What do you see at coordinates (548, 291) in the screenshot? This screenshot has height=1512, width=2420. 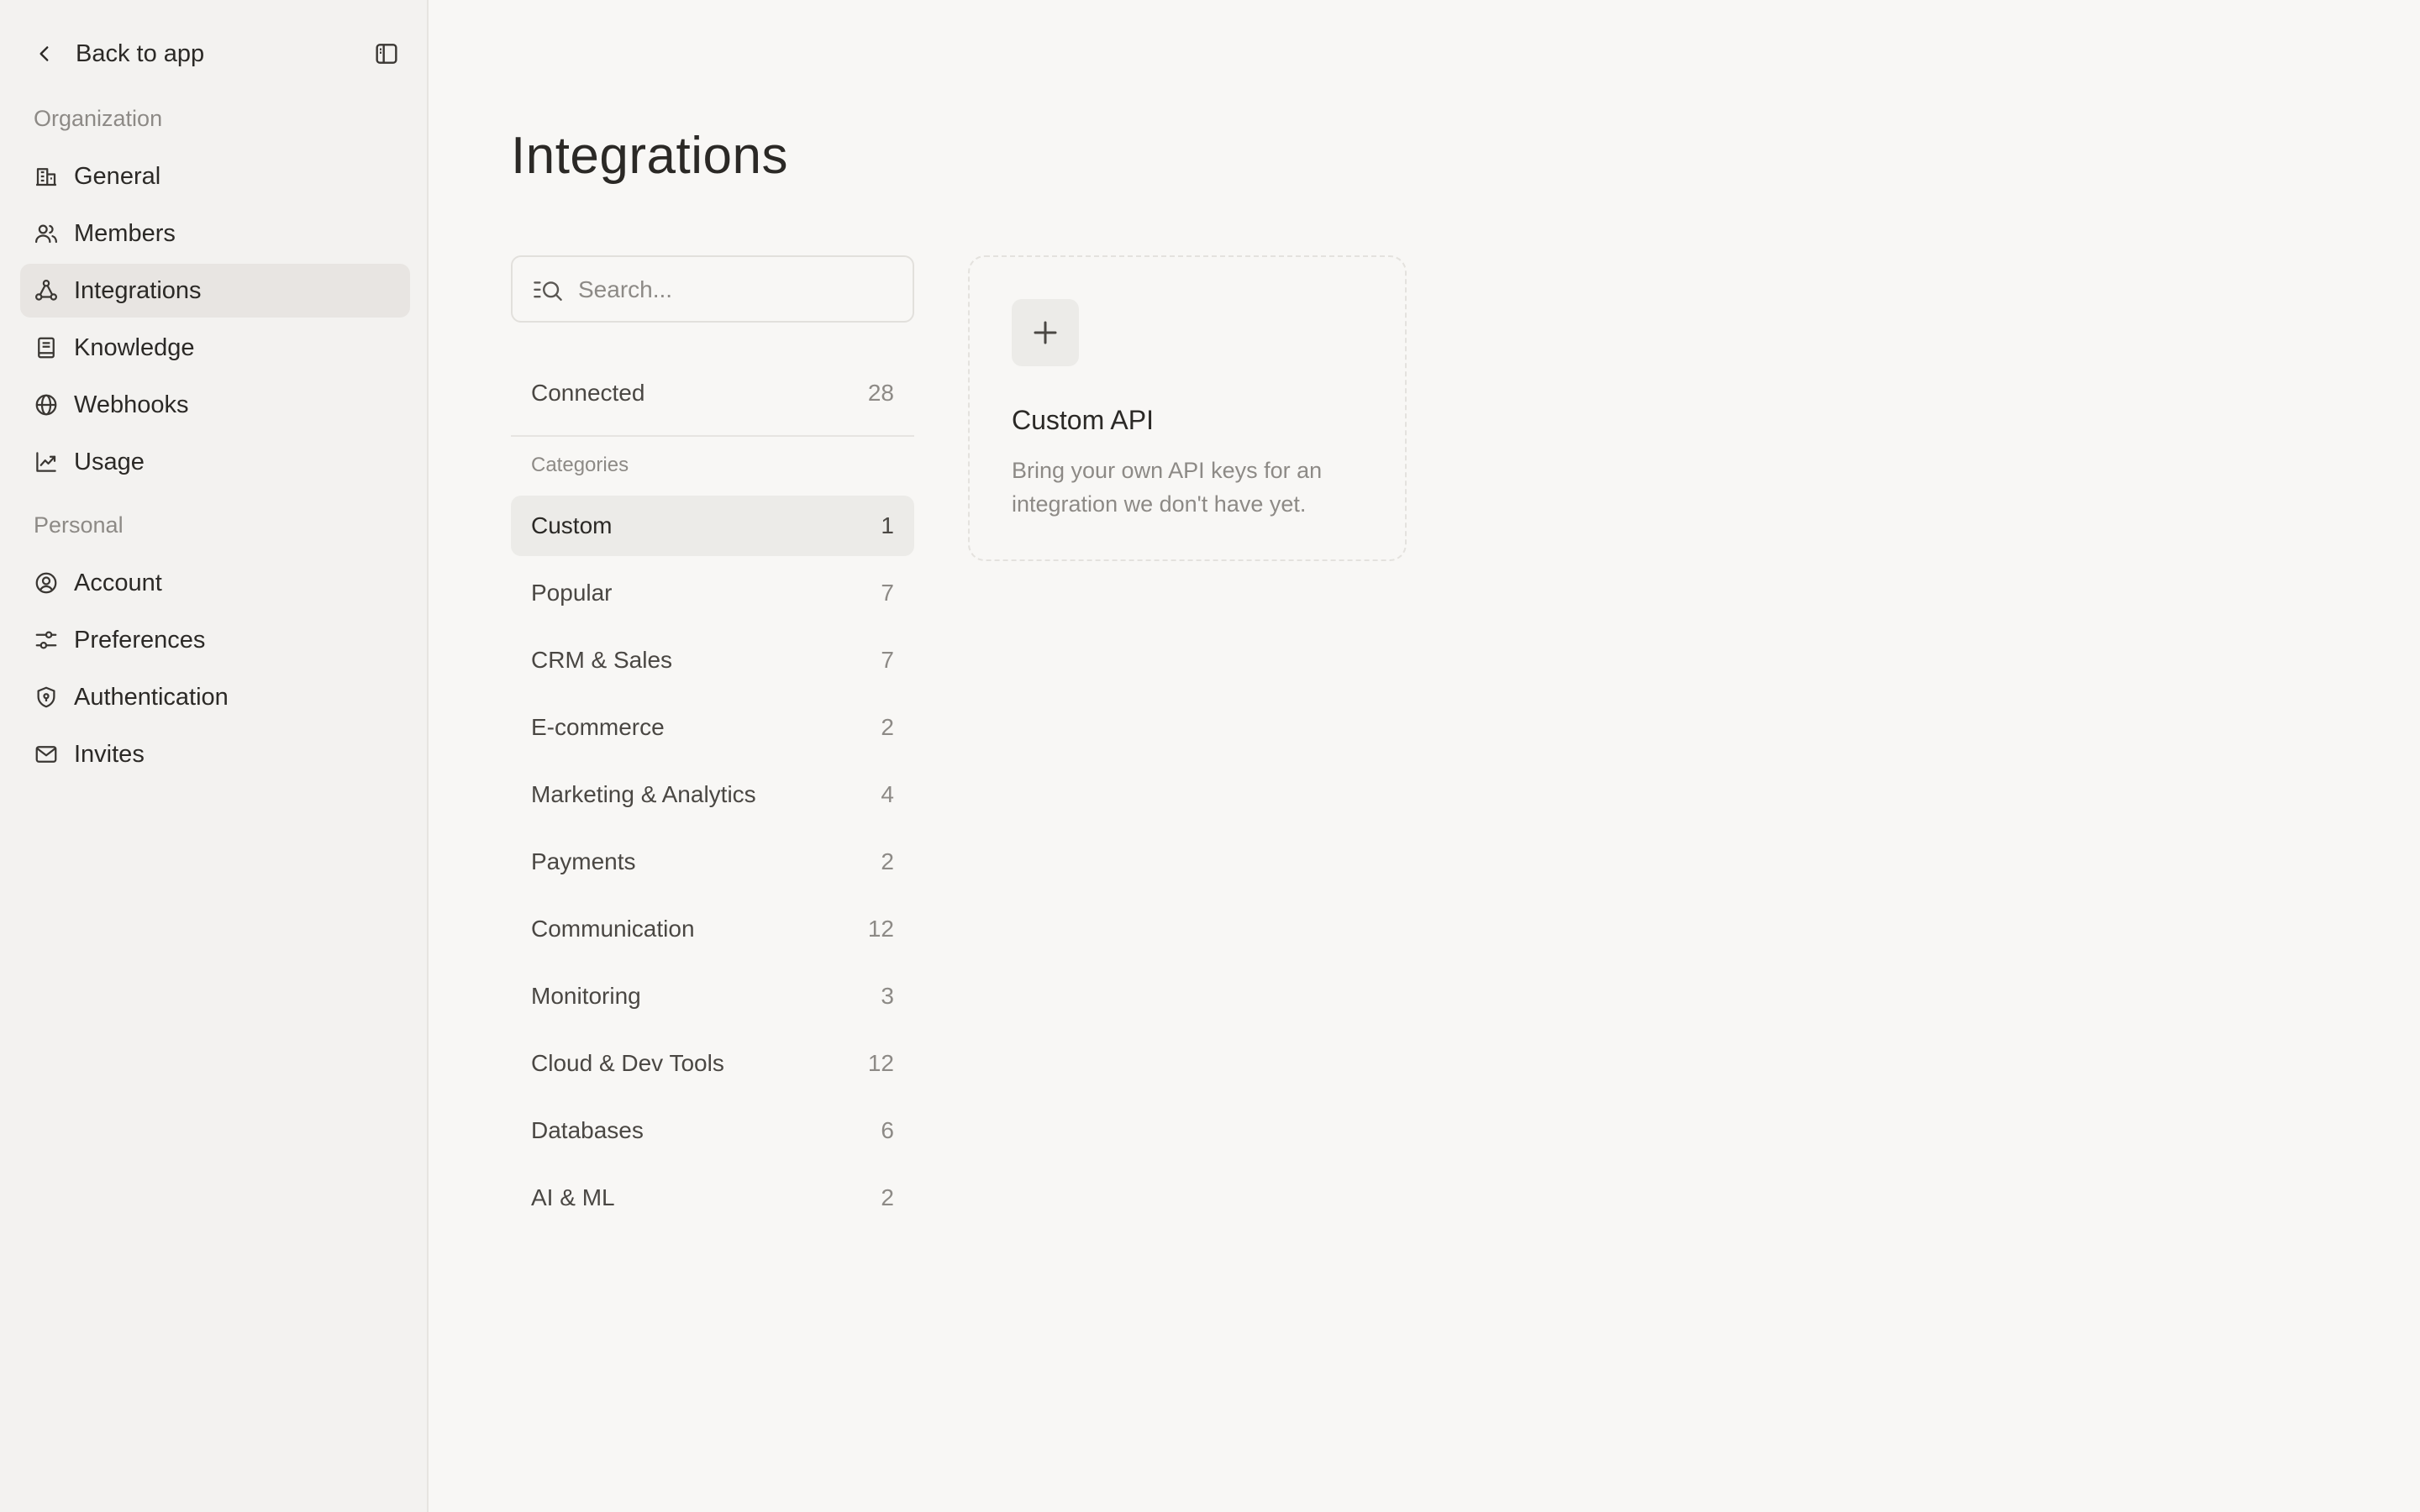 I see `search-list-icon` at bounding box center [548, 291].